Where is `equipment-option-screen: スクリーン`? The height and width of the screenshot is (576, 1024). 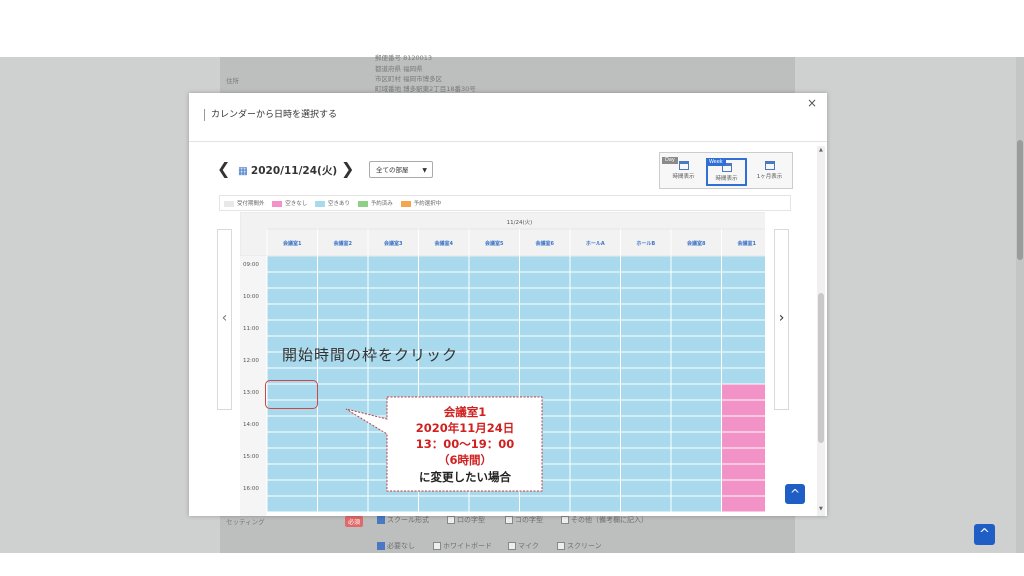
equipment-option-screen: スクリーン is located at coordinates (579, 546).